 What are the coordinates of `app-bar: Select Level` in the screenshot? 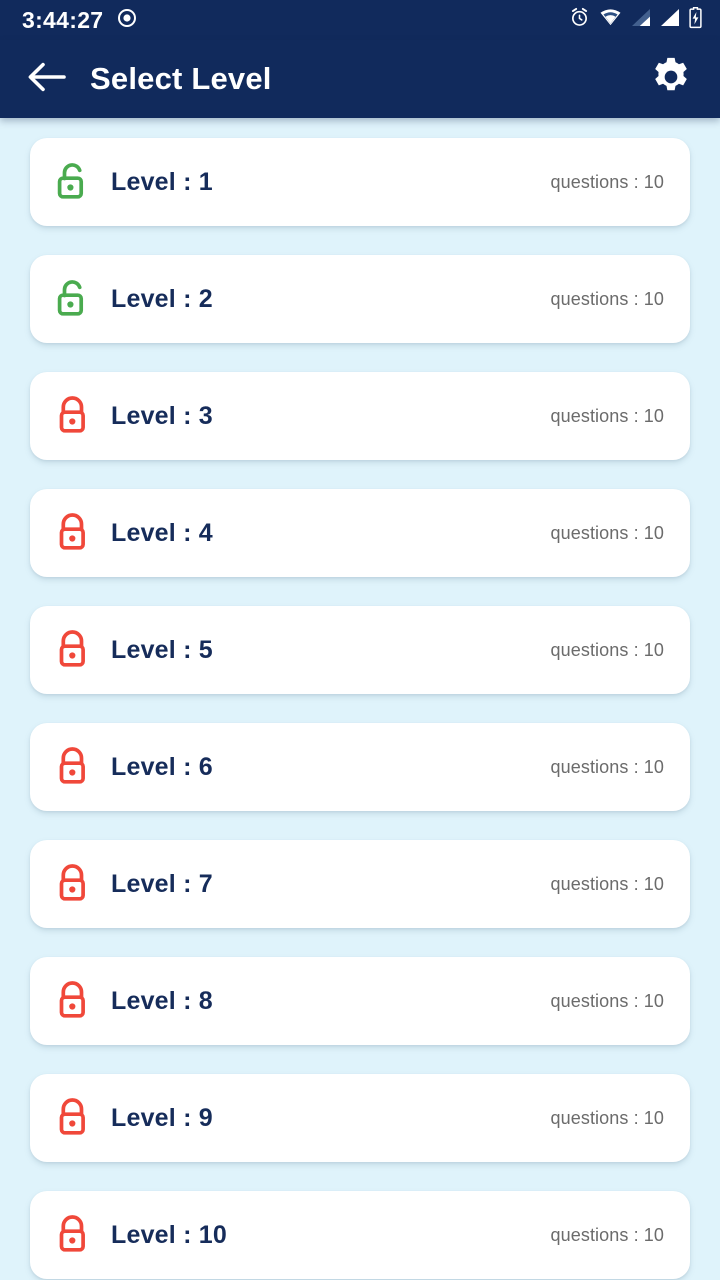 It's located at (360, 79).